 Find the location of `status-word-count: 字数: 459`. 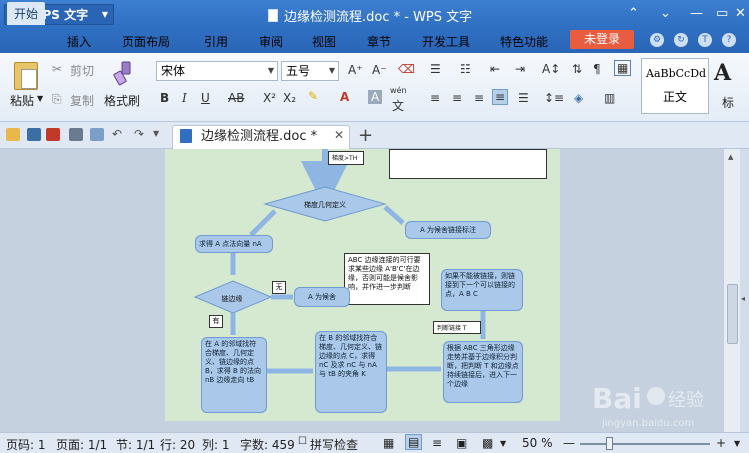

status-word-count: 字数: 459 is located at coordinates (267, 444).